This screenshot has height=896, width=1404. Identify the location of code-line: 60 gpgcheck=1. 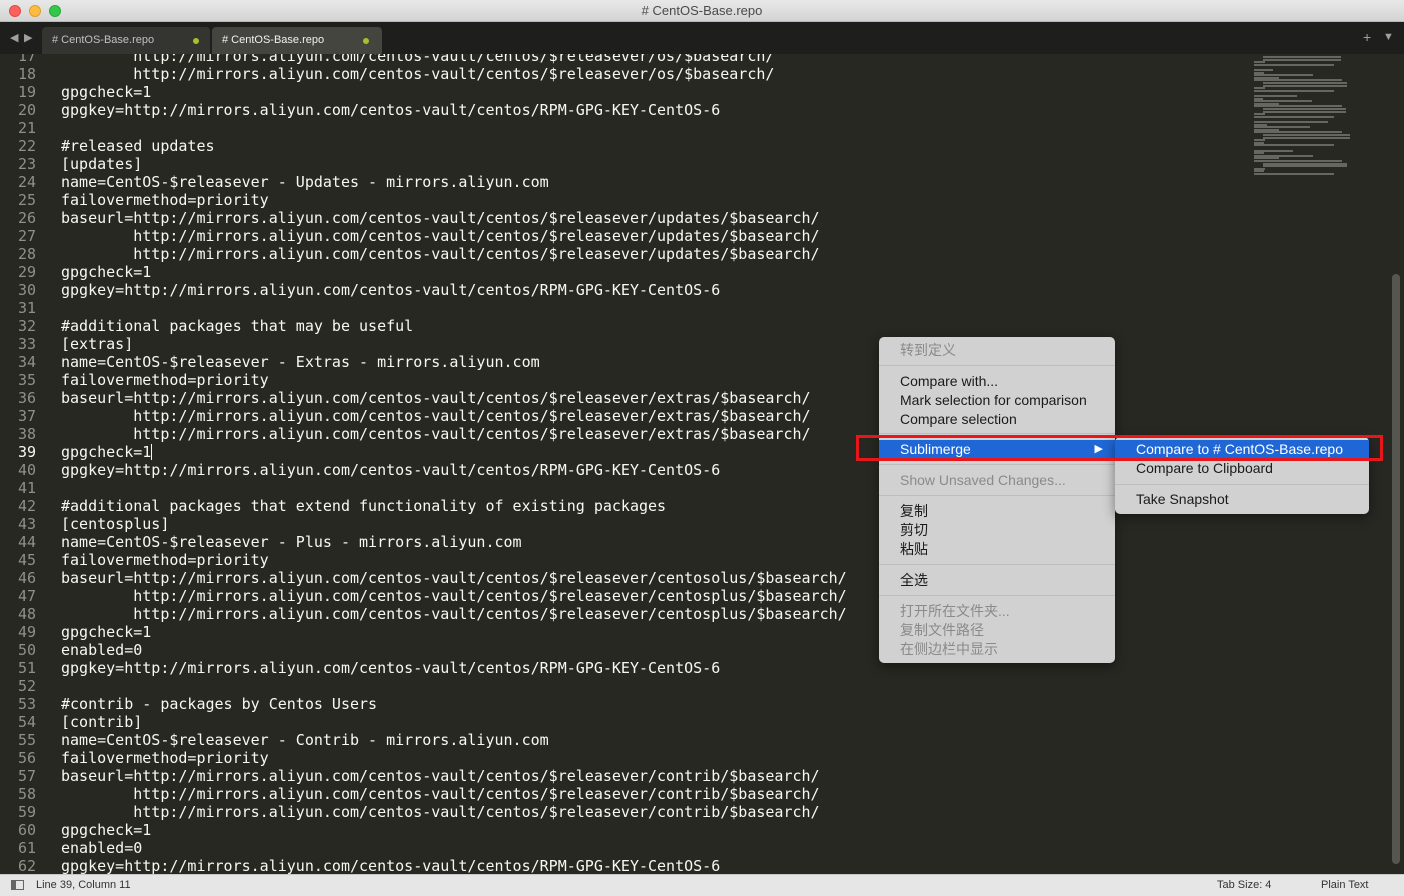
(625, 830).